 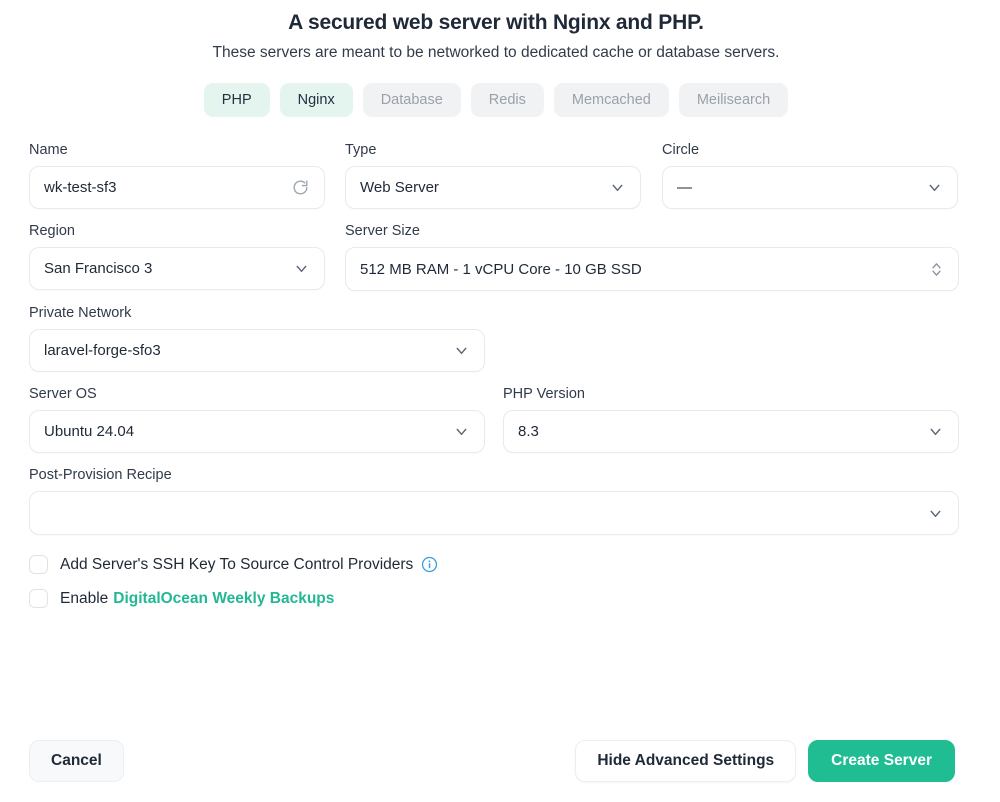 I want to click on label-type: Type, so click(x=361, y=150).